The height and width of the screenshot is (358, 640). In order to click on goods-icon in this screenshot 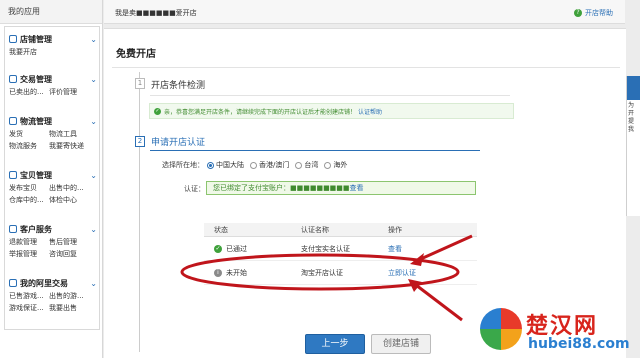, I will do `click(13, 175)`.